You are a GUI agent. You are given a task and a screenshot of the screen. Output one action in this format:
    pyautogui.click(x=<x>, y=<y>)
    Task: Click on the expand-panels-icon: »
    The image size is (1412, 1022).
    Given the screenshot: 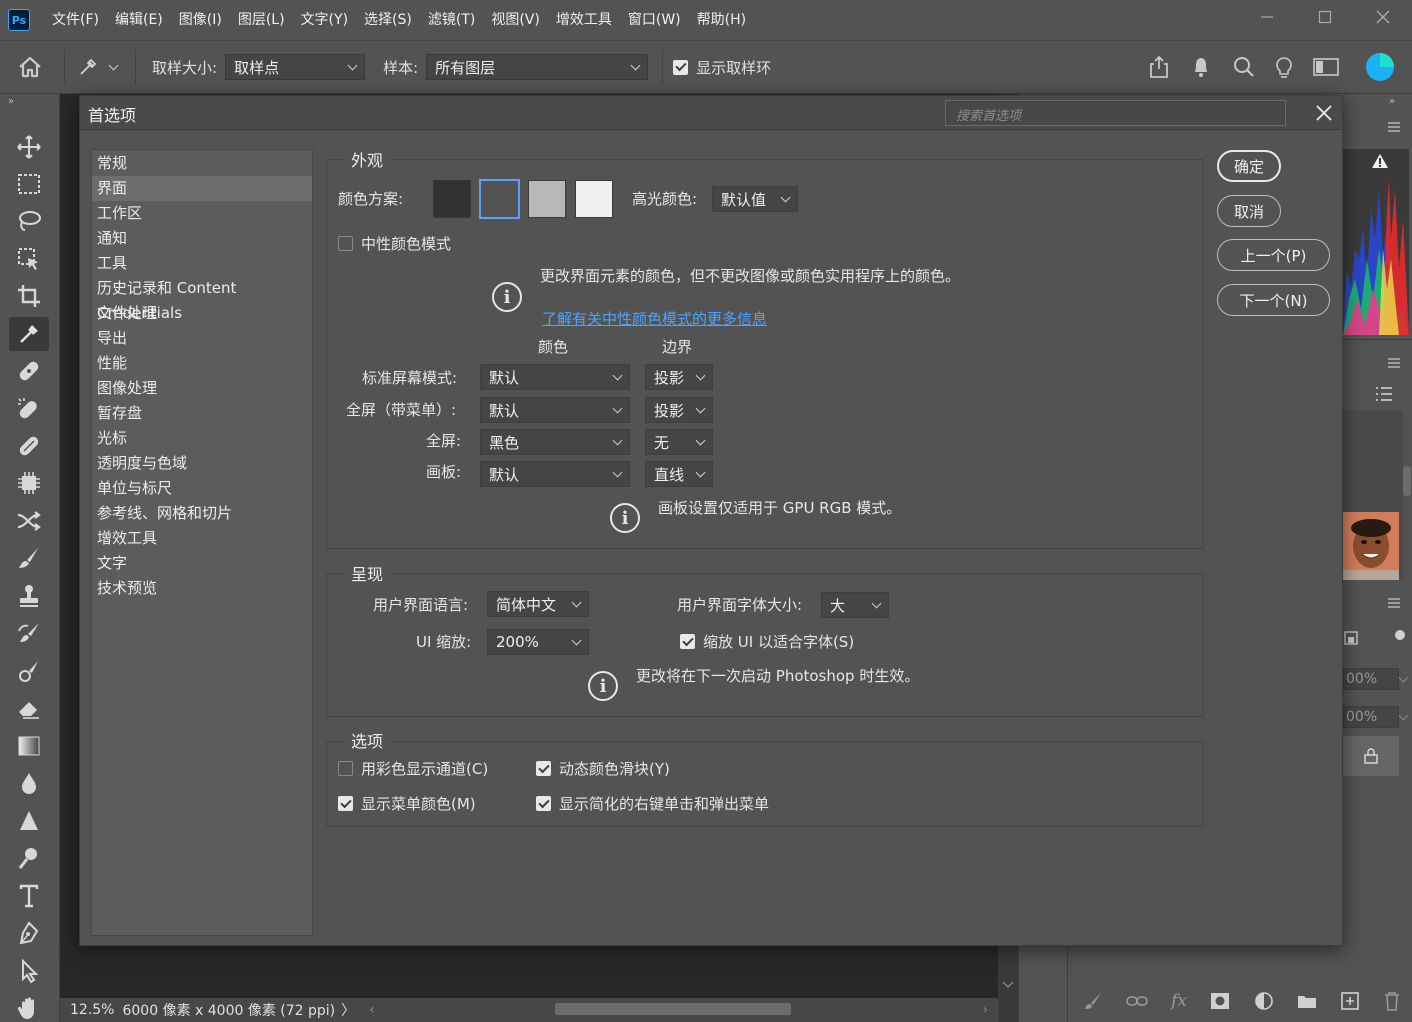 What is the action you would take?
    pyautogui.click(x=1392, y=101)
    